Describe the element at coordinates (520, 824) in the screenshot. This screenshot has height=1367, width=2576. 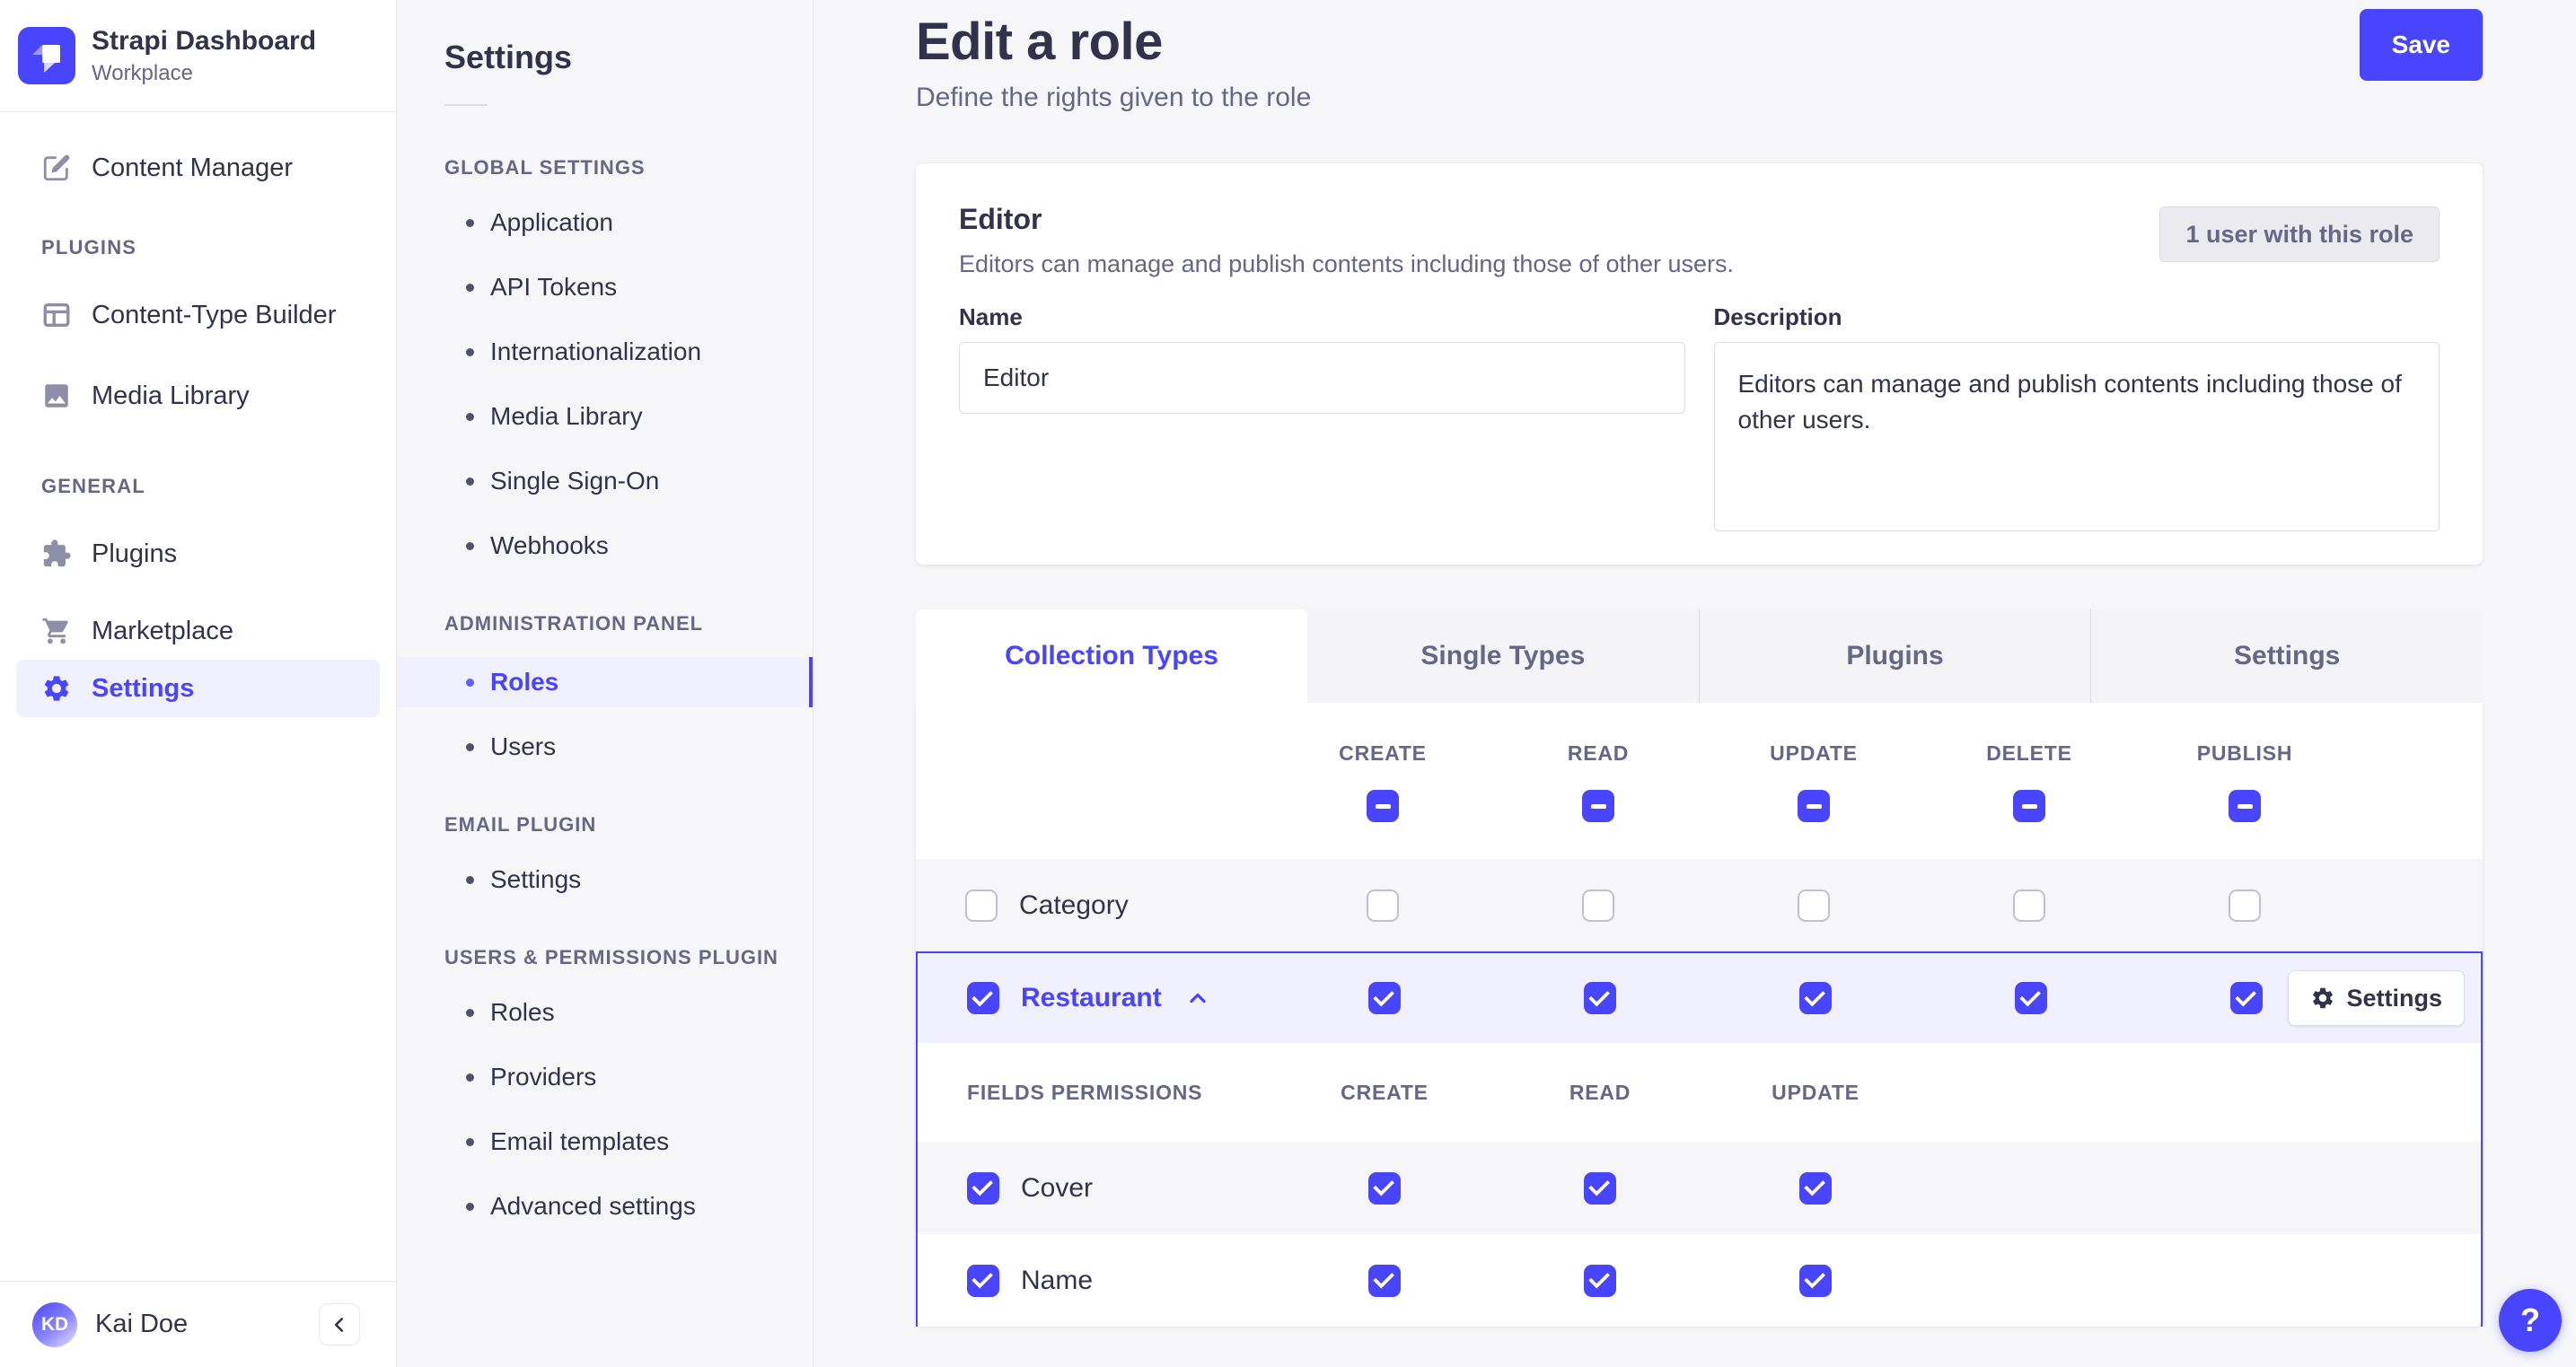
I see `settings-section-email-heading: EMAIL PLUGIN` at that location.